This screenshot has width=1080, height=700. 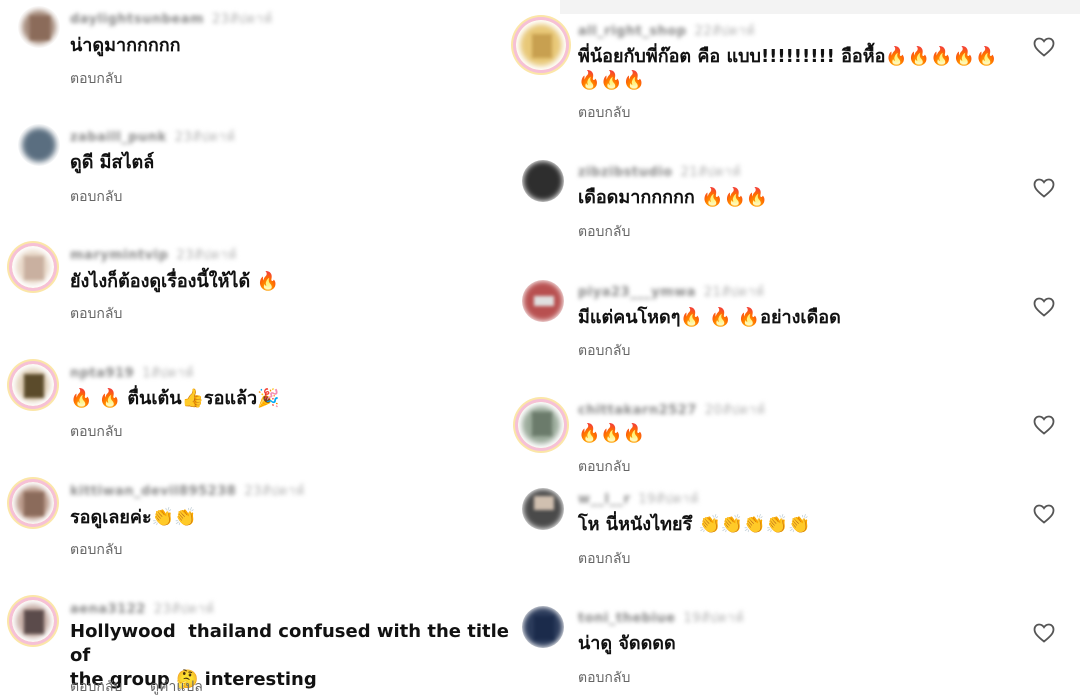 I want to click on comment-username: aena3122 23สัปดาห์, so click(x=142, y=608).